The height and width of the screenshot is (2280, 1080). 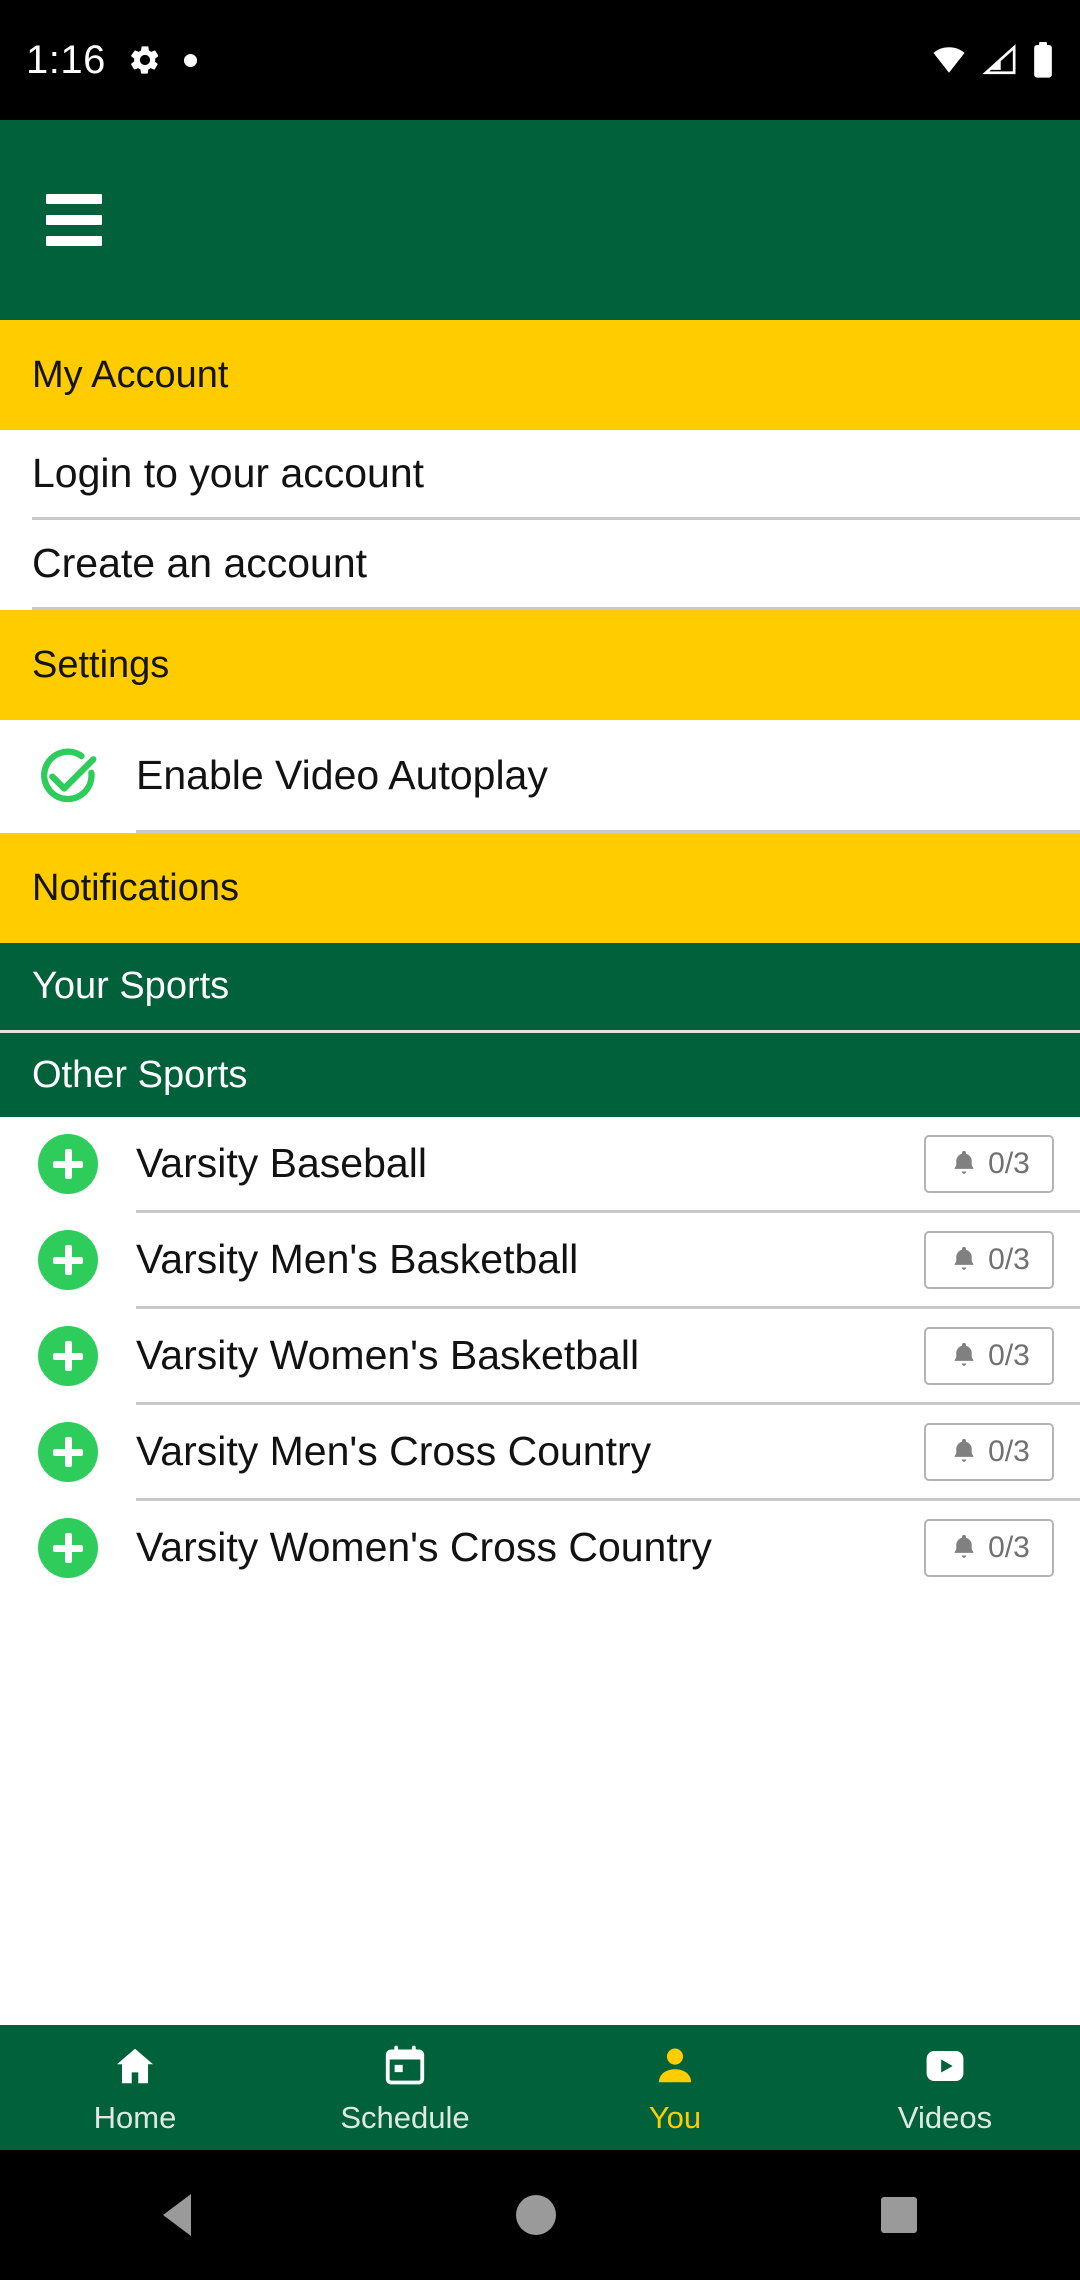 I want to click on nav-tab-you: You, so click(x=675, y=2087).